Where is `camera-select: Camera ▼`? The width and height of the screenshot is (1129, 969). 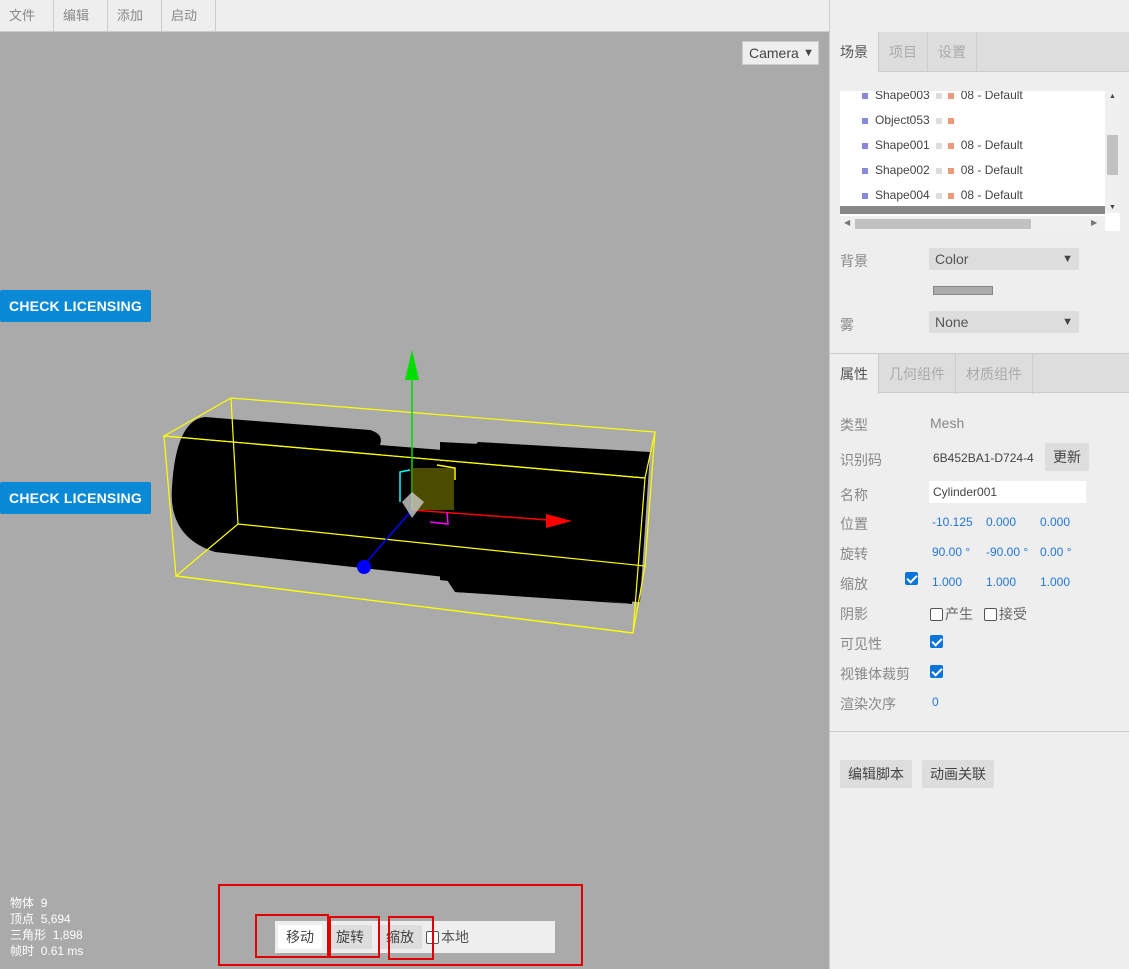
camera-select: Camera ▼ is located at coordinates (780, 53).